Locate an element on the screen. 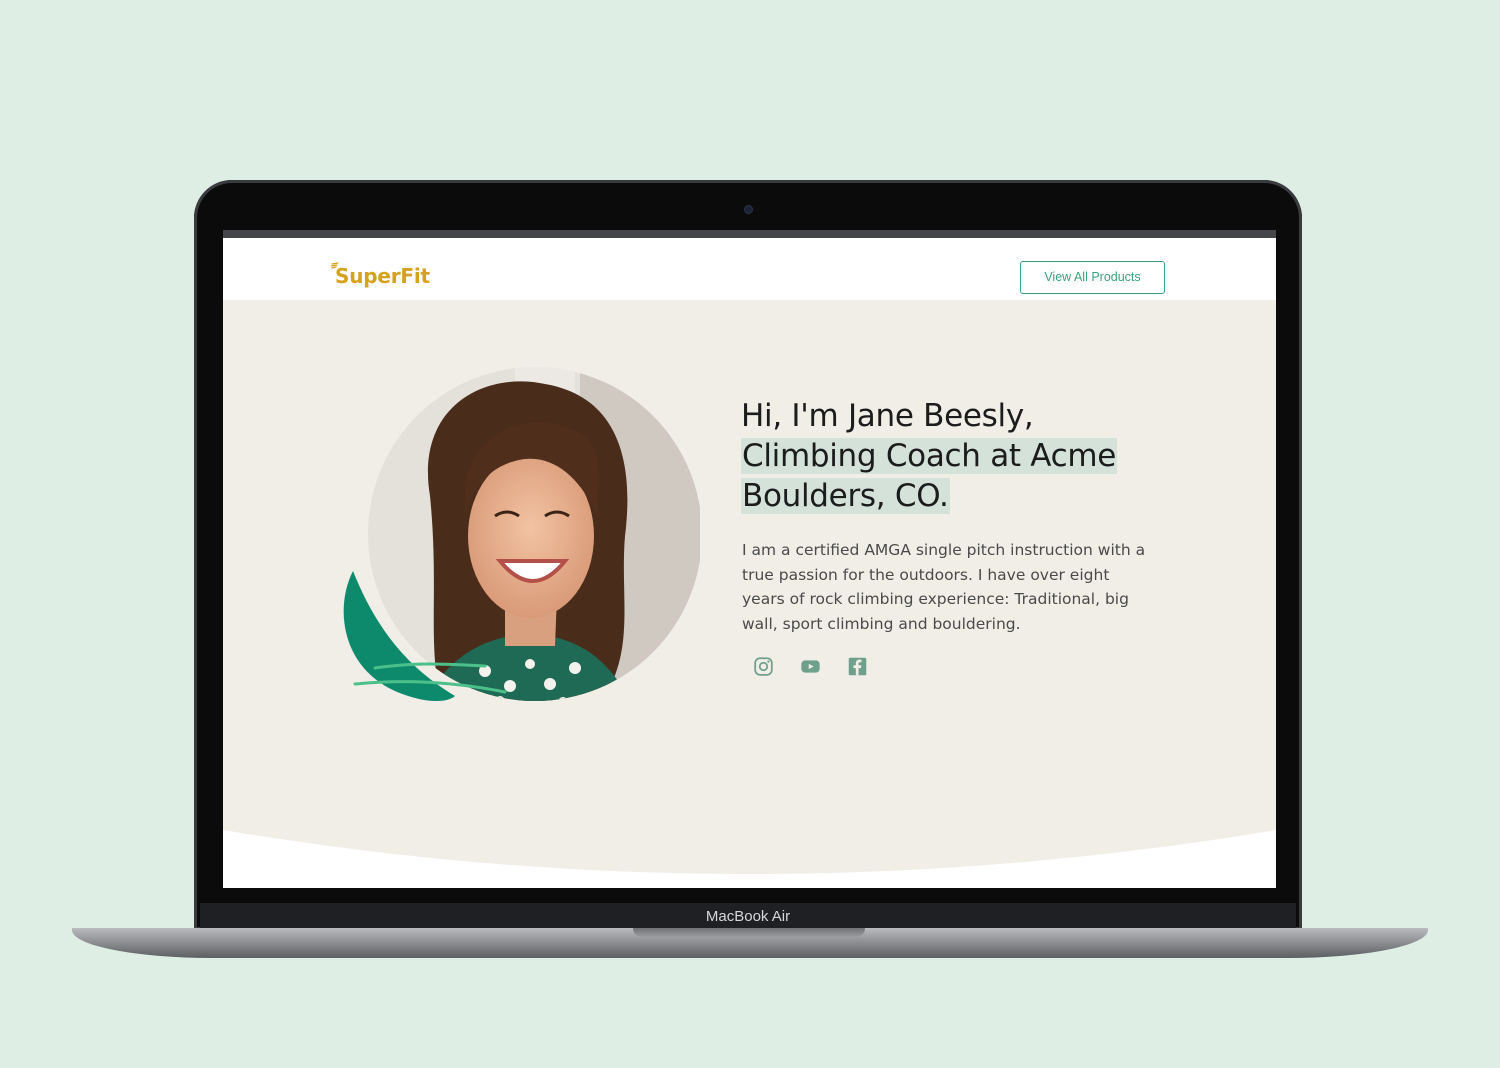  headline-highlight-location: Boulders, CO. is located at coordinates (845, 496).